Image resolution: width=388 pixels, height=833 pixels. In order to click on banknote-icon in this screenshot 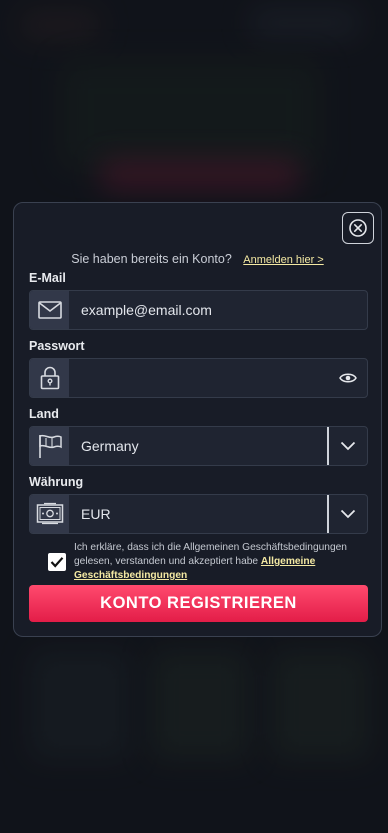, I will do `click(49, 514)`.